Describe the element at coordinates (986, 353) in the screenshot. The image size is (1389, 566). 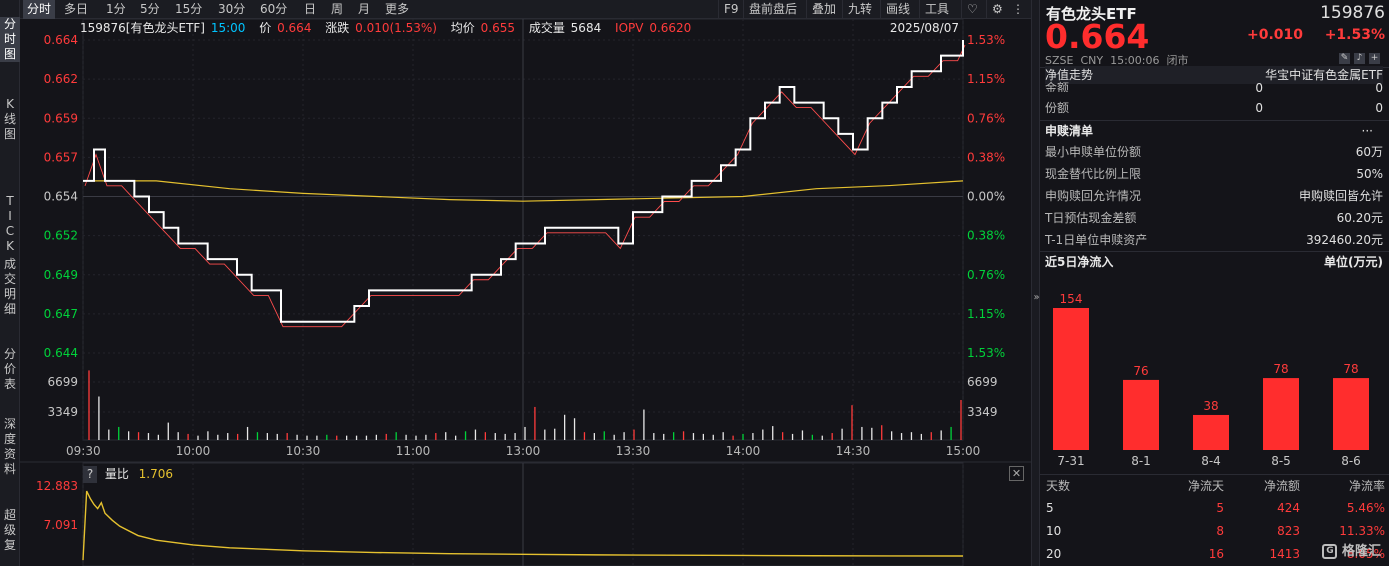
I see `y-right-tick: 1.53%` at that location.